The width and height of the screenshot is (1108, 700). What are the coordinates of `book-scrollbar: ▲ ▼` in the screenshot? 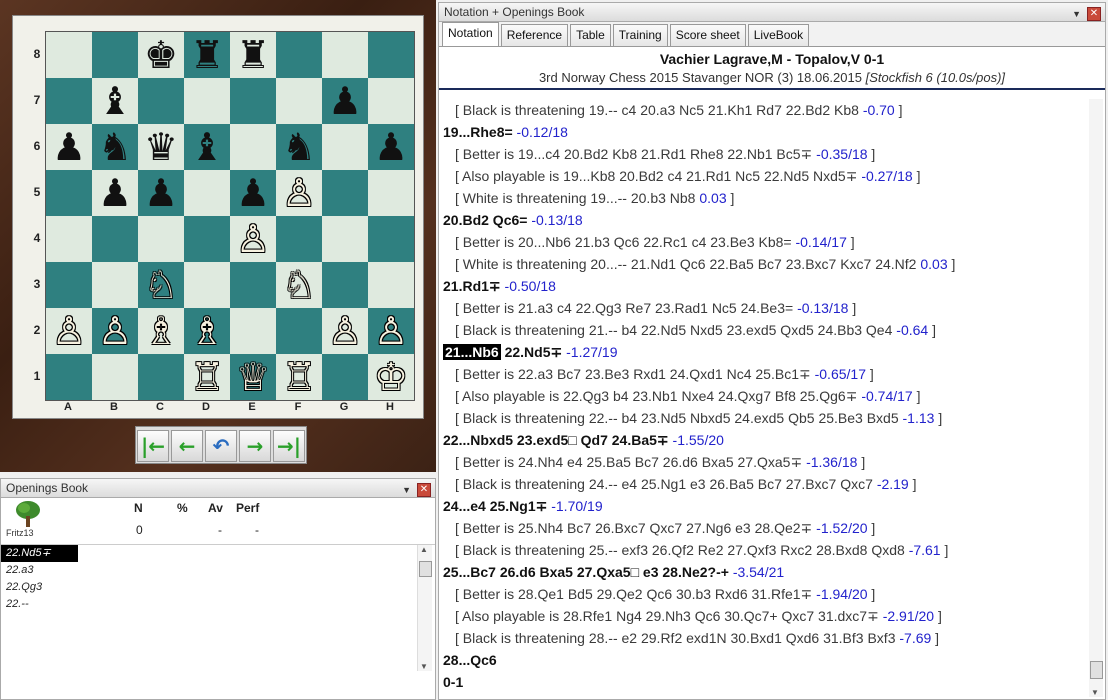 It's located at (424, 608).